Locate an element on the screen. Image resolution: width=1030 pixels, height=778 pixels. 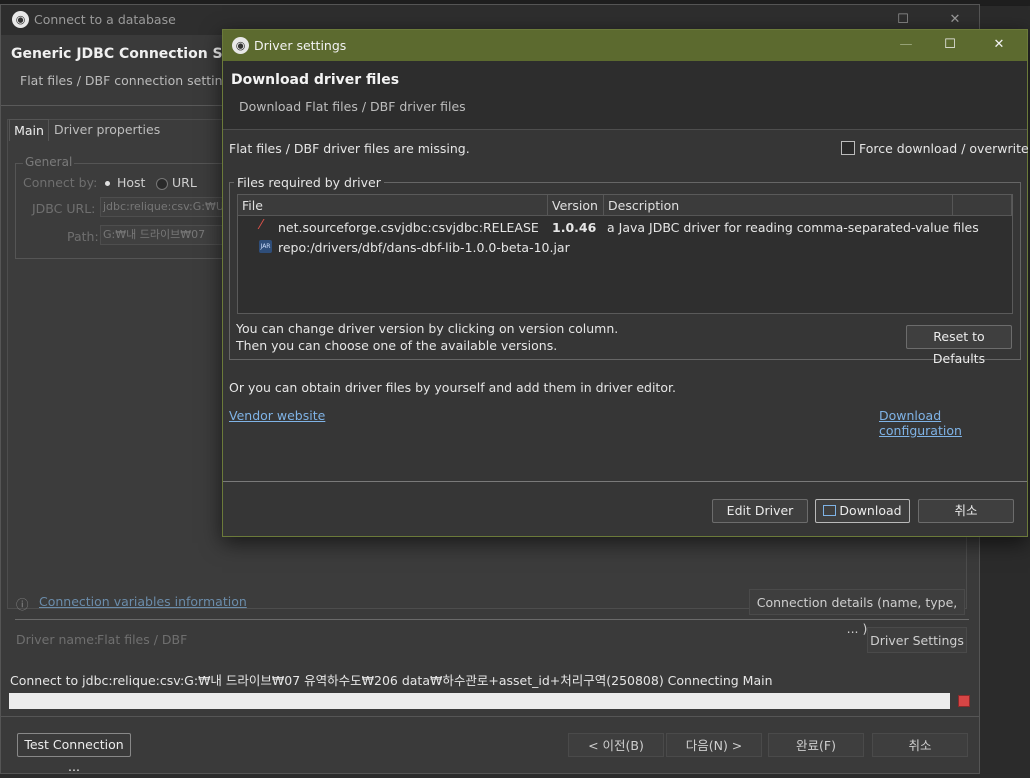
path-field: G:₩내 드라이브₩07 is located at coordinates (165, 235).